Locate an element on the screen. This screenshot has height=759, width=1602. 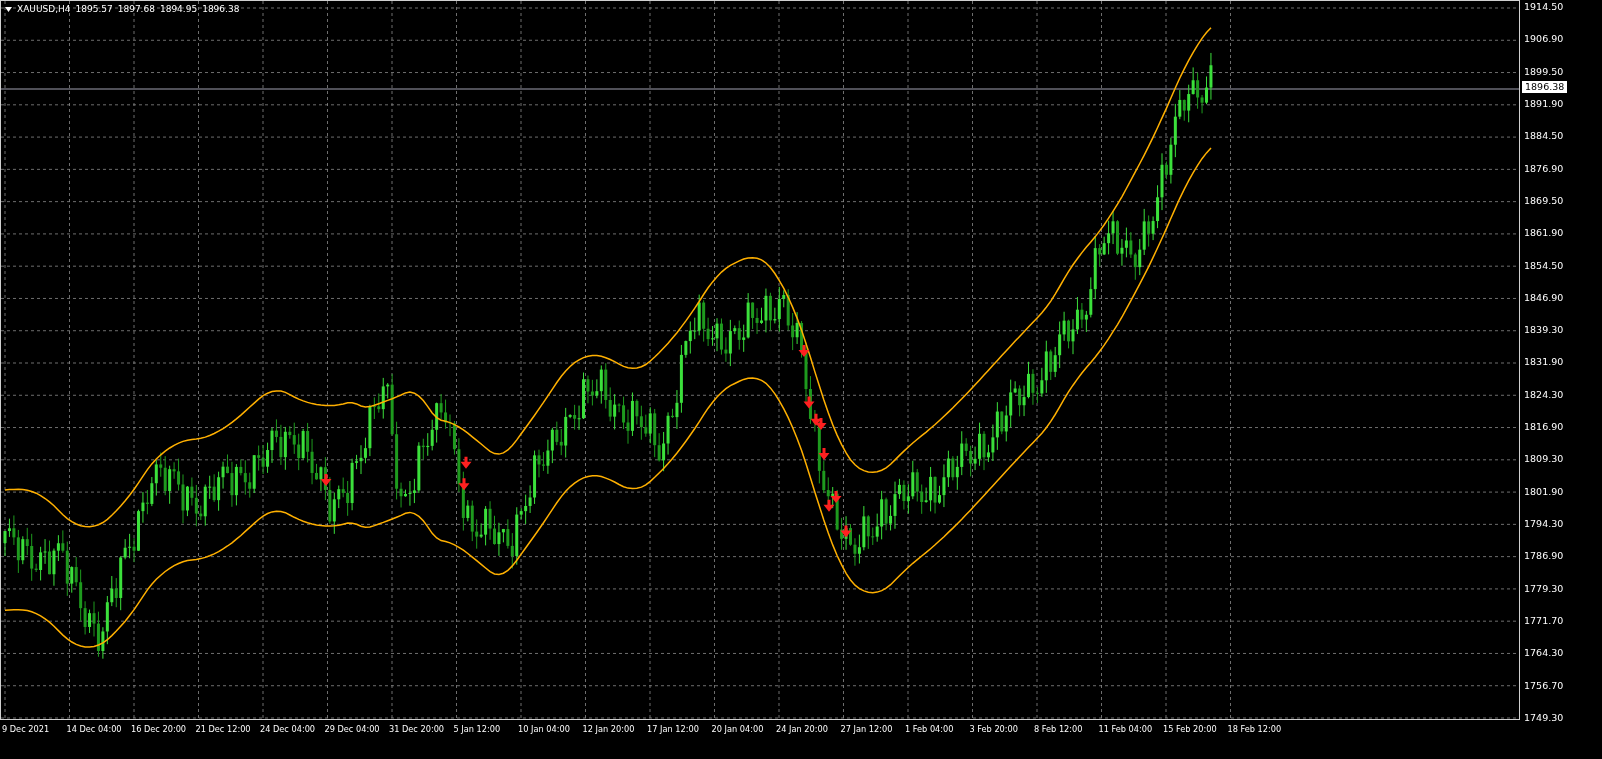
time-axis-label: 24 Dec 04:00 is located at coordinates (288, 730).